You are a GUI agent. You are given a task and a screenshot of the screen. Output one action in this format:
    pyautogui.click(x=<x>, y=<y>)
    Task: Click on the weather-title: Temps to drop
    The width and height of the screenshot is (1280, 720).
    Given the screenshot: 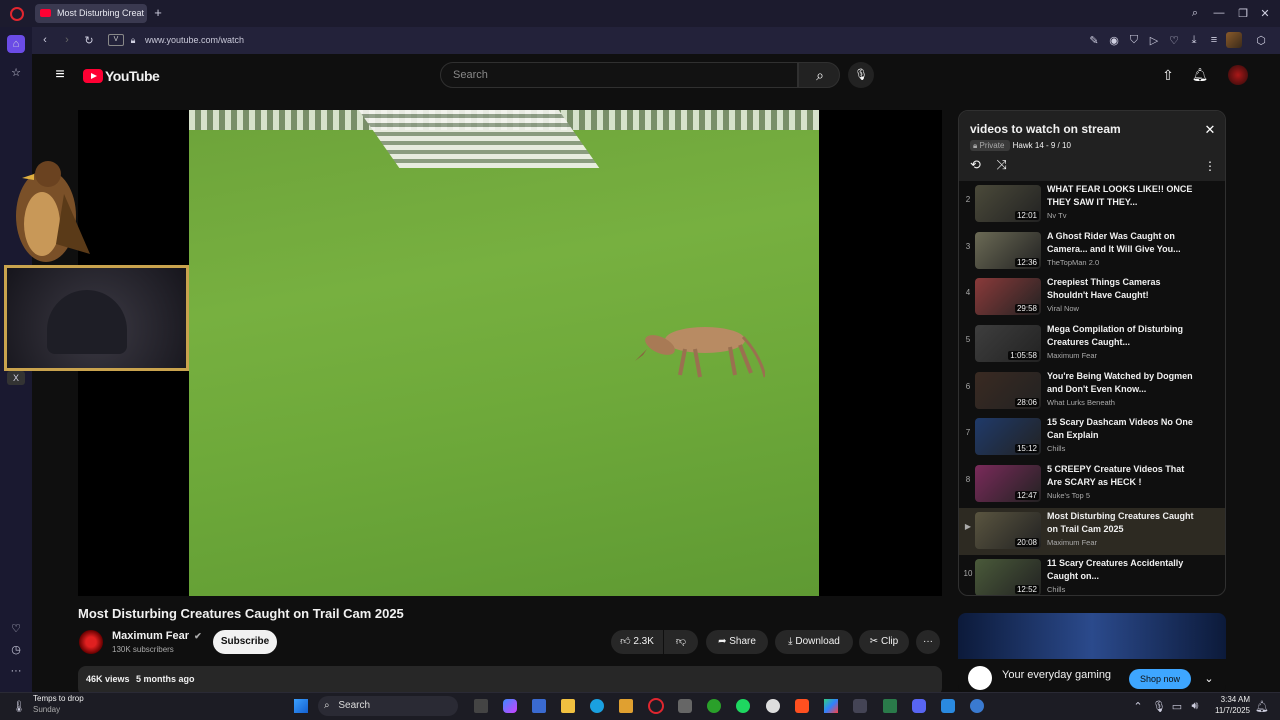 What is the action you would take?
    pyautogui.click(x=58, y=698)
    